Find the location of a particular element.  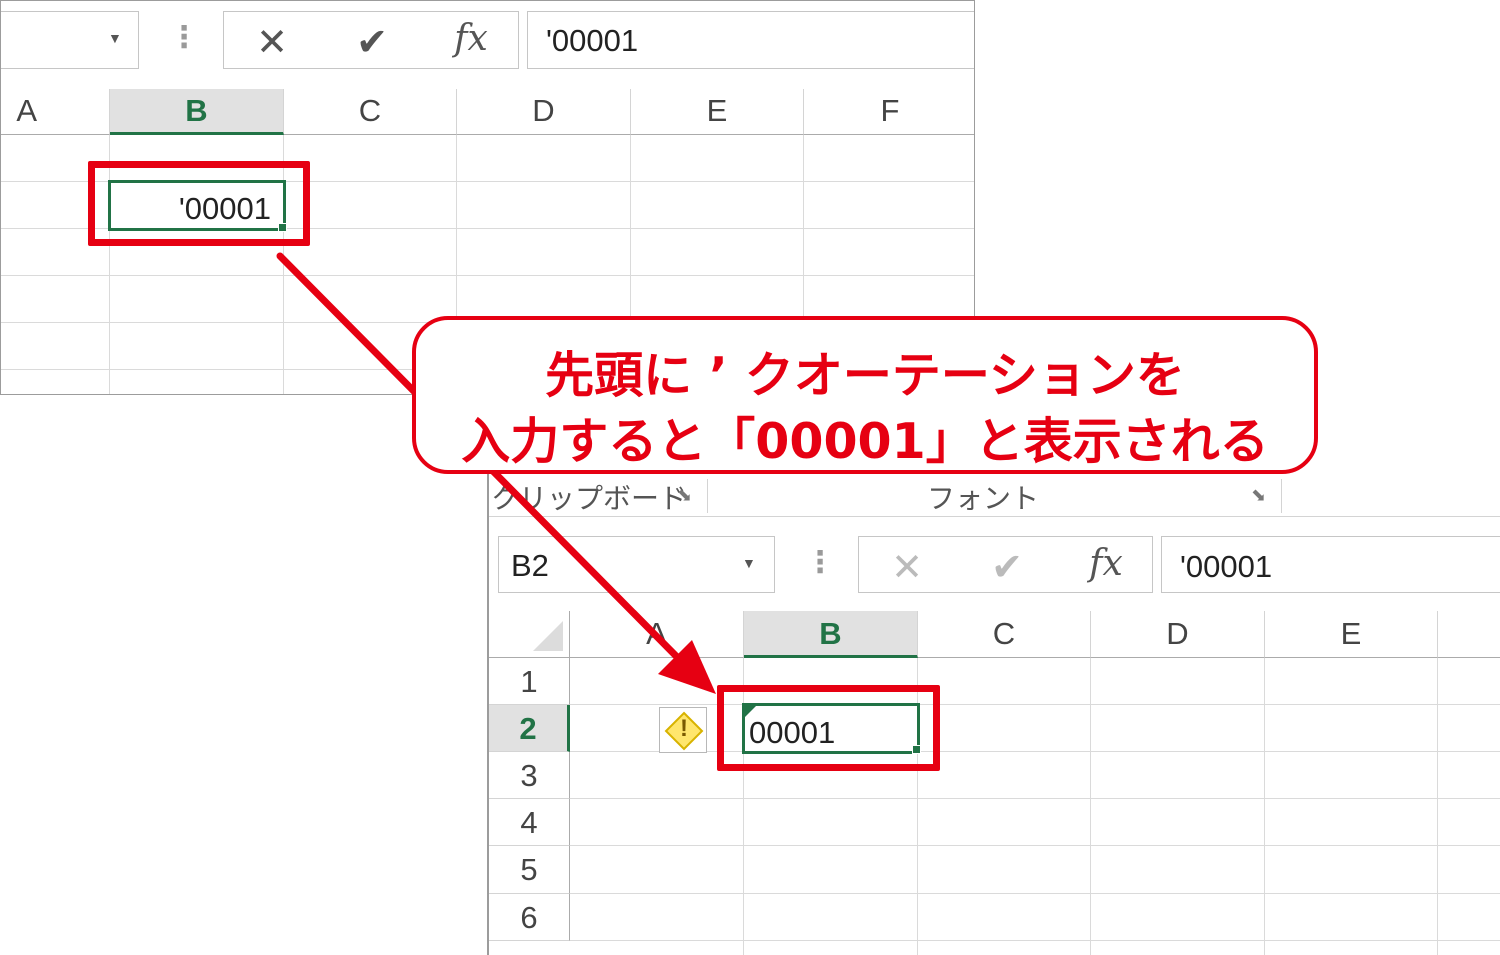

callout-box: 先頭に ’ クオーテーションを 入力すると「00001」と表示される is located at coordinates (865, 395).